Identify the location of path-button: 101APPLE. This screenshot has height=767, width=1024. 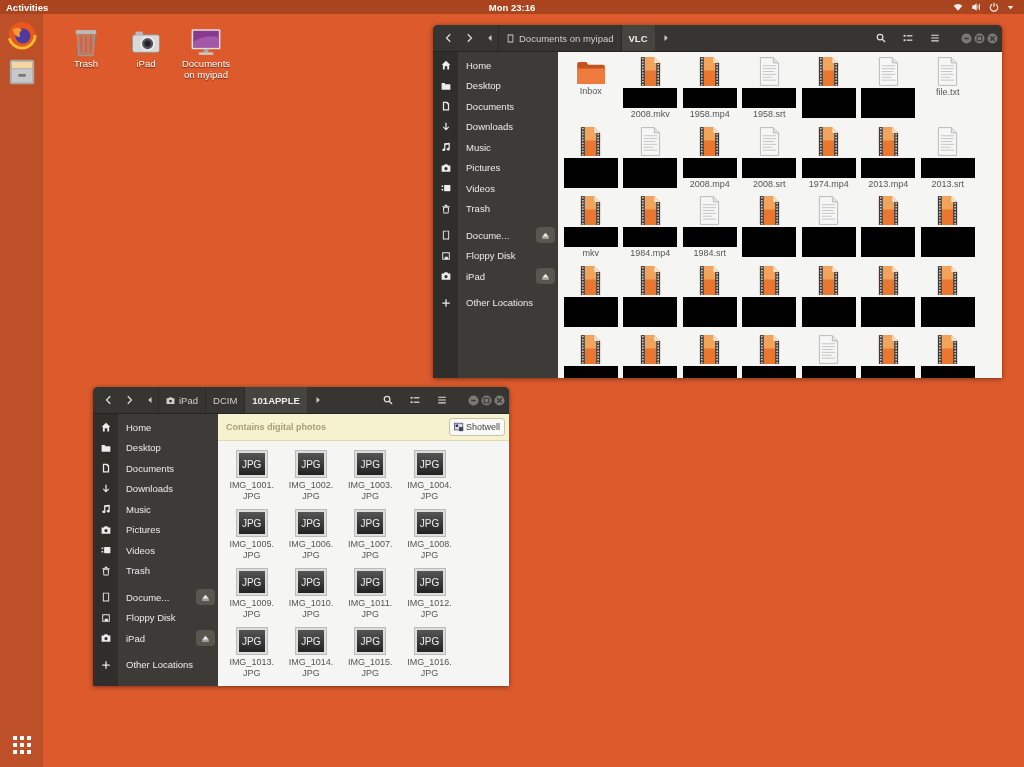
(275, 400).